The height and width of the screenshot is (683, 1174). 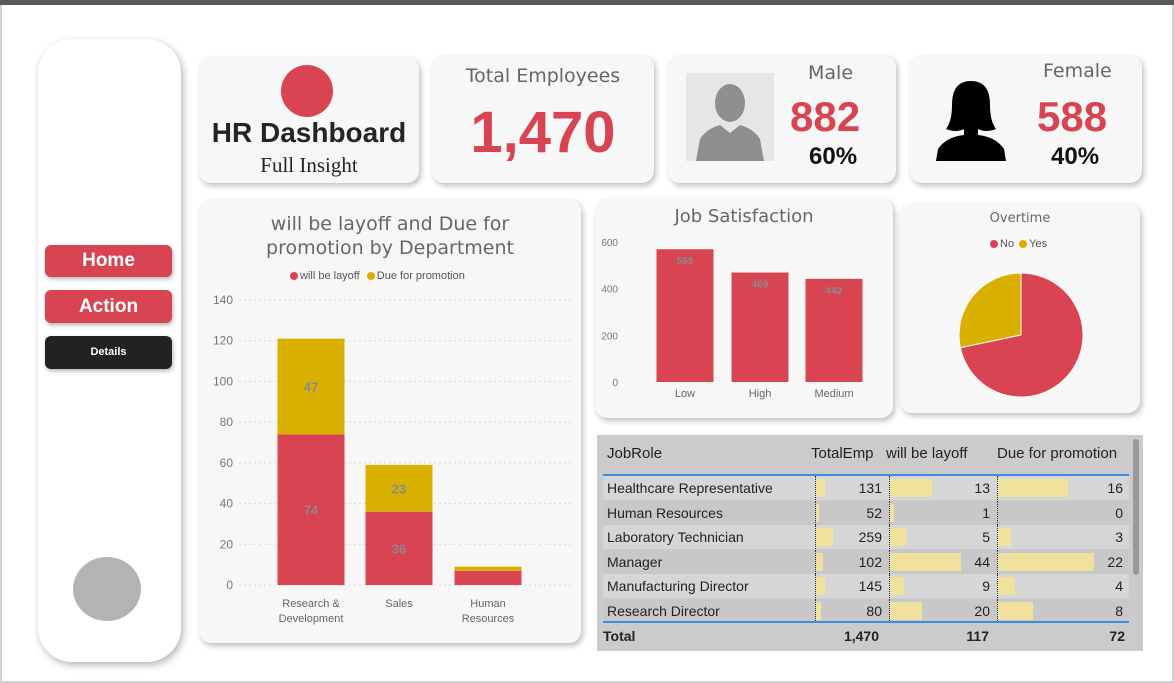 I want to click on y-tick-label: 20, so click(x=227, y=544).